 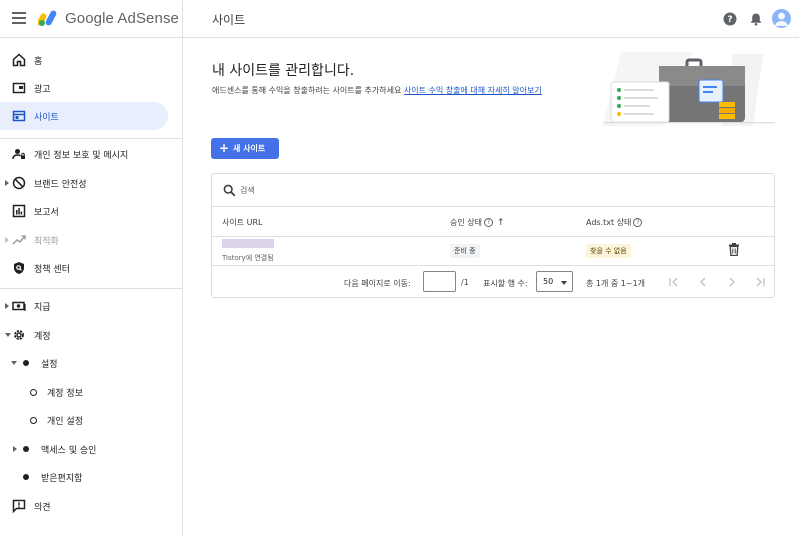 What do you see at coordinates (224, 148) in the screenshot?
I see `plus-icon: +` at bounding box center [224, 148].